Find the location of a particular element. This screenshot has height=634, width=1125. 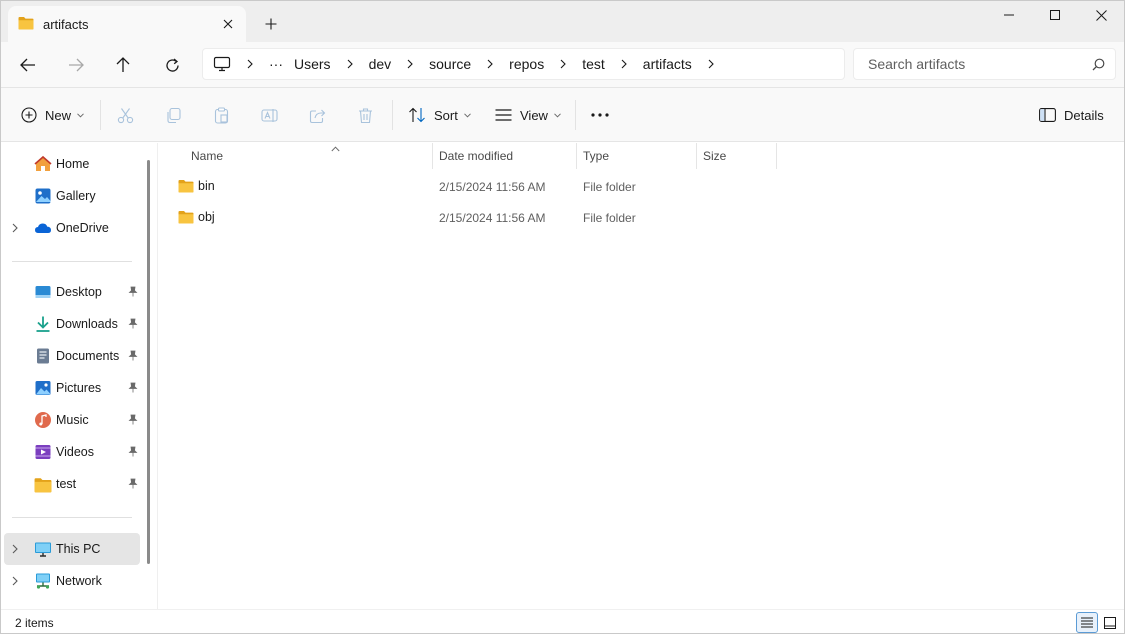

close-window-button is located at coordinates (1101, 15).